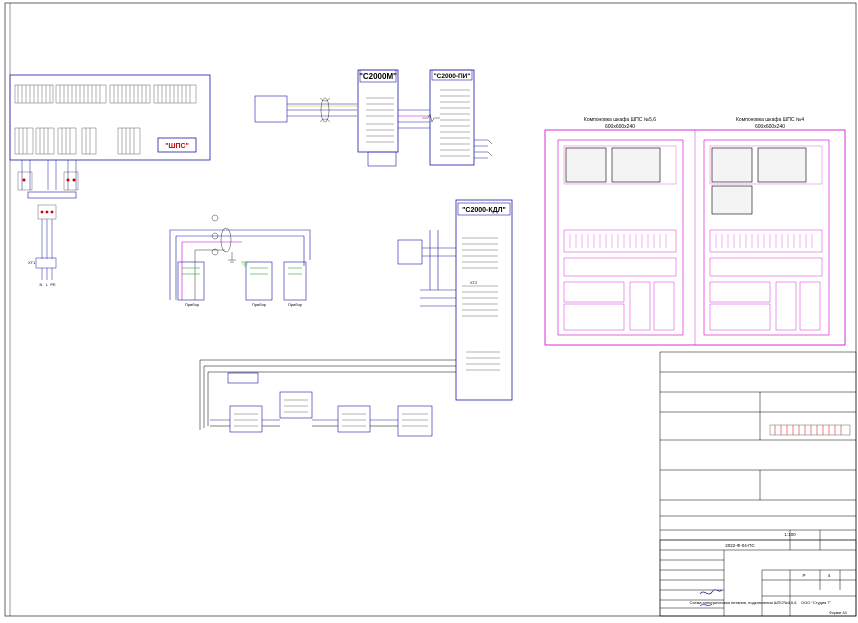 The image size is (858, 623). What do you see at coordinates (620, 127) in the screenshot?
I see `cabinet-left-size: 600х600х240` at bounding box center [620, 127].